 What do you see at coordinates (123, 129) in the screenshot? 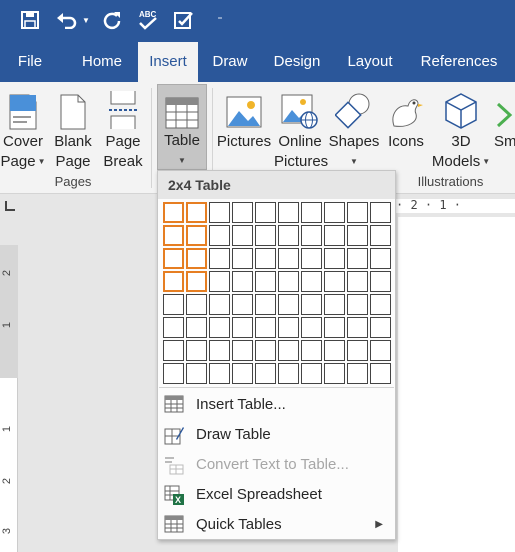
I see `page-break-button: Page Break` at bounding box center [123, 129].